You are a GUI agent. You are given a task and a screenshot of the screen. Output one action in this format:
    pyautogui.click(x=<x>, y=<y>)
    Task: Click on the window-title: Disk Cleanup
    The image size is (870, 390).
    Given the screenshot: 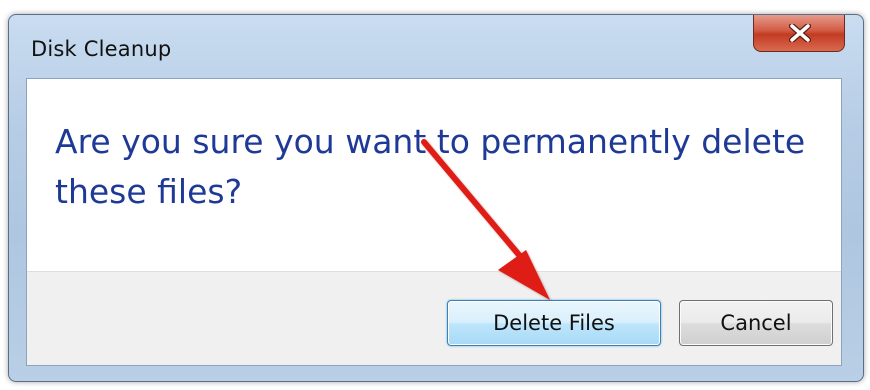 What is the action you would take?
    pyautogui.click(x=101, y=49)
    